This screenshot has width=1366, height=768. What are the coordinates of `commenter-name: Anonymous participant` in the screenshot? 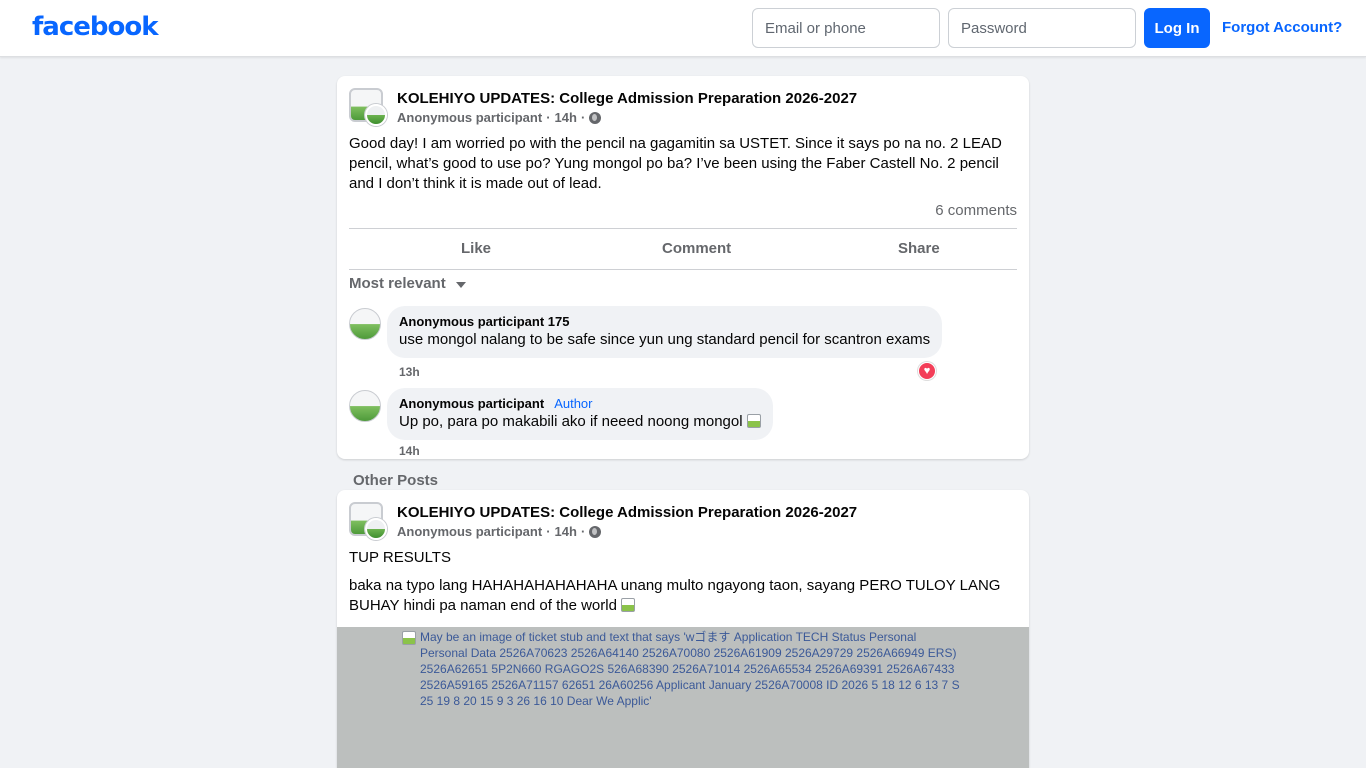 It's located at (471, 403).